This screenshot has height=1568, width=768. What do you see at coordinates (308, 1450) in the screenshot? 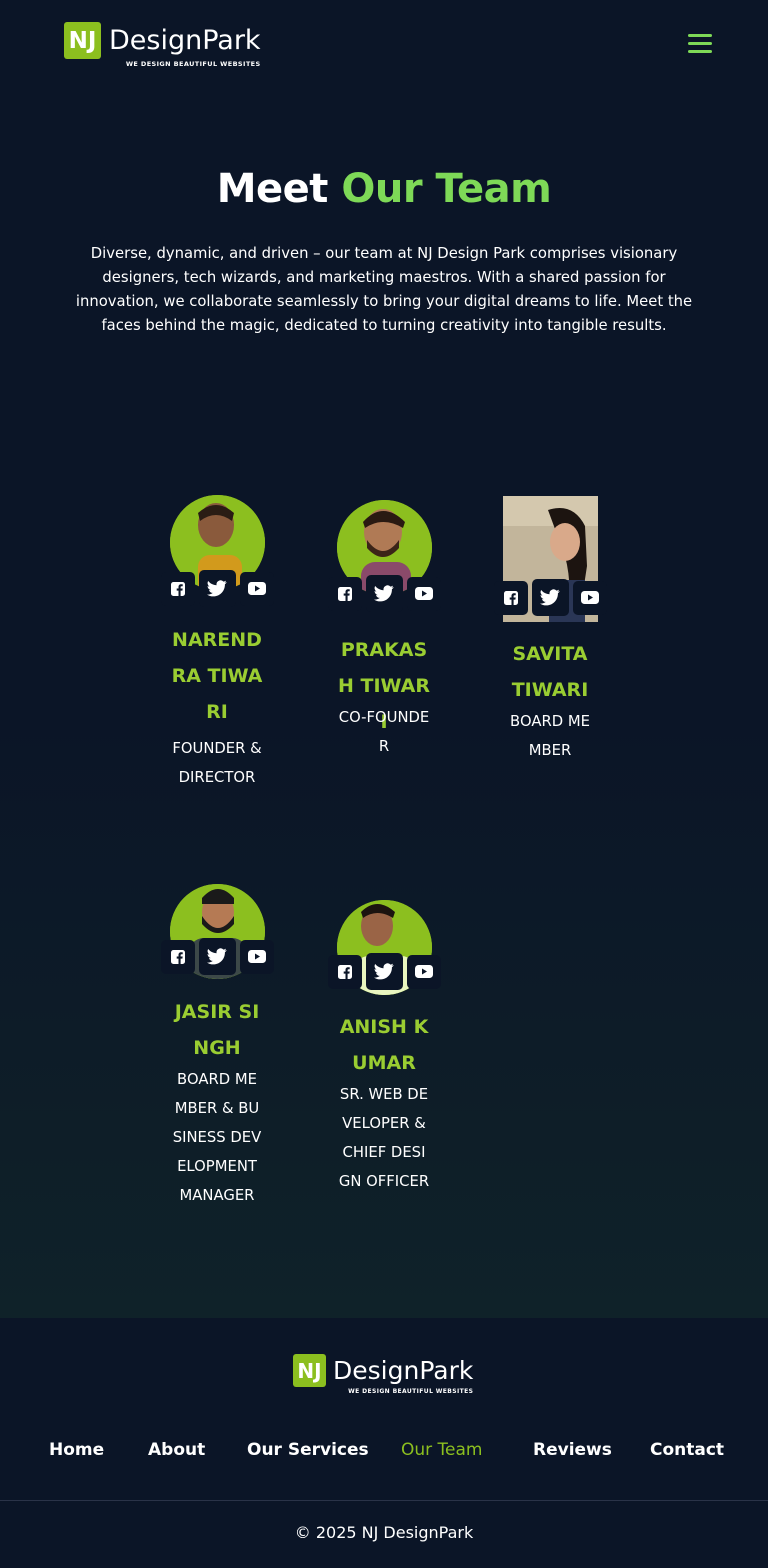
I see `footer-link-our-services: Our Services` at bounding box center [308, 1450].